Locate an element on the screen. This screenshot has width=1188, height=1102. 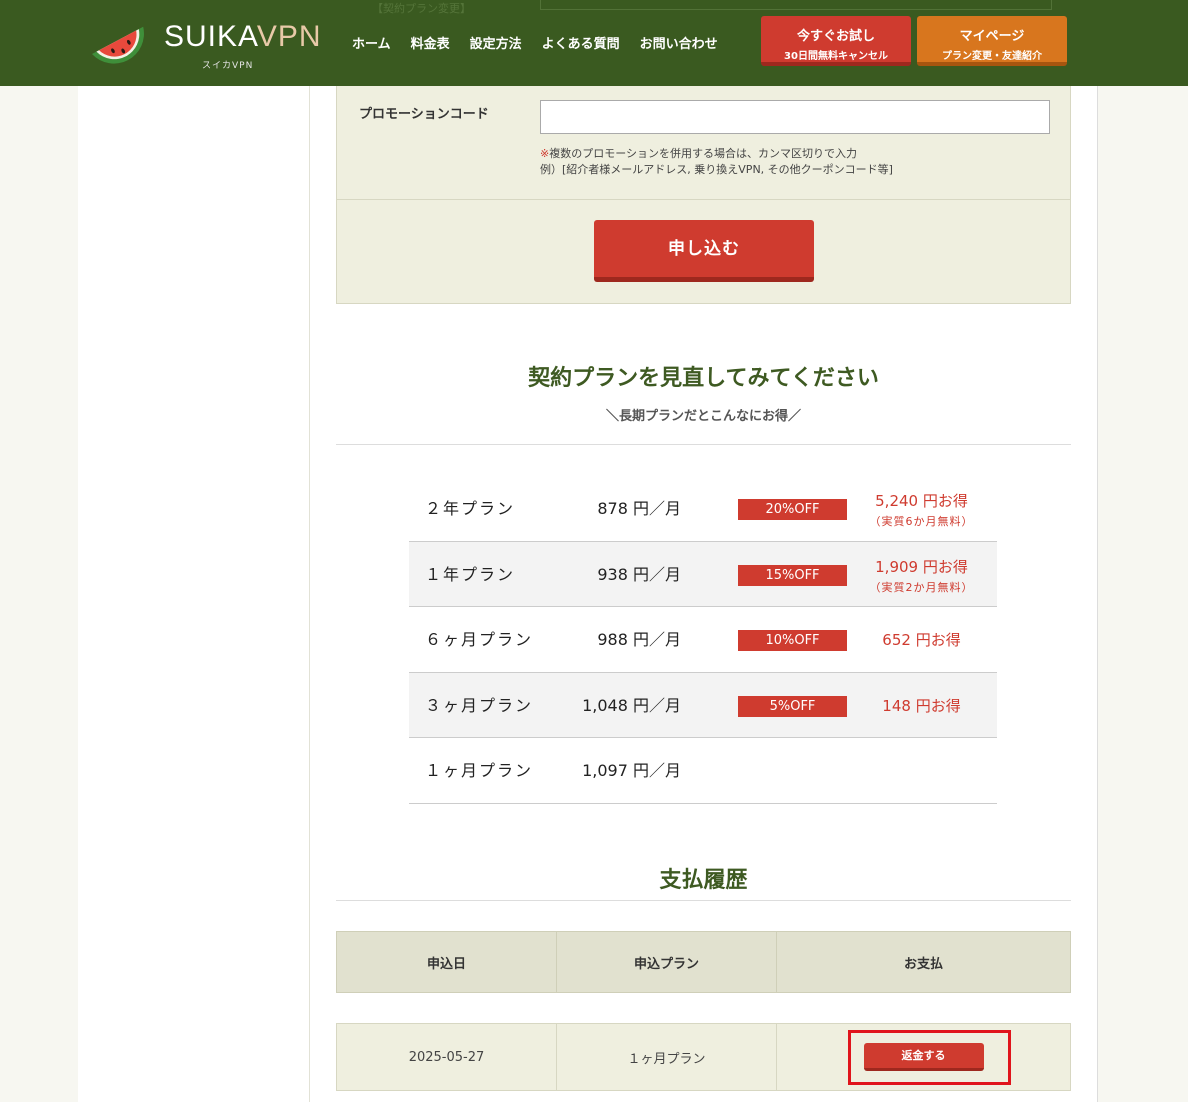
plan-section-title: 契約プランを見直してみてください is located at coordinates (703, 378).